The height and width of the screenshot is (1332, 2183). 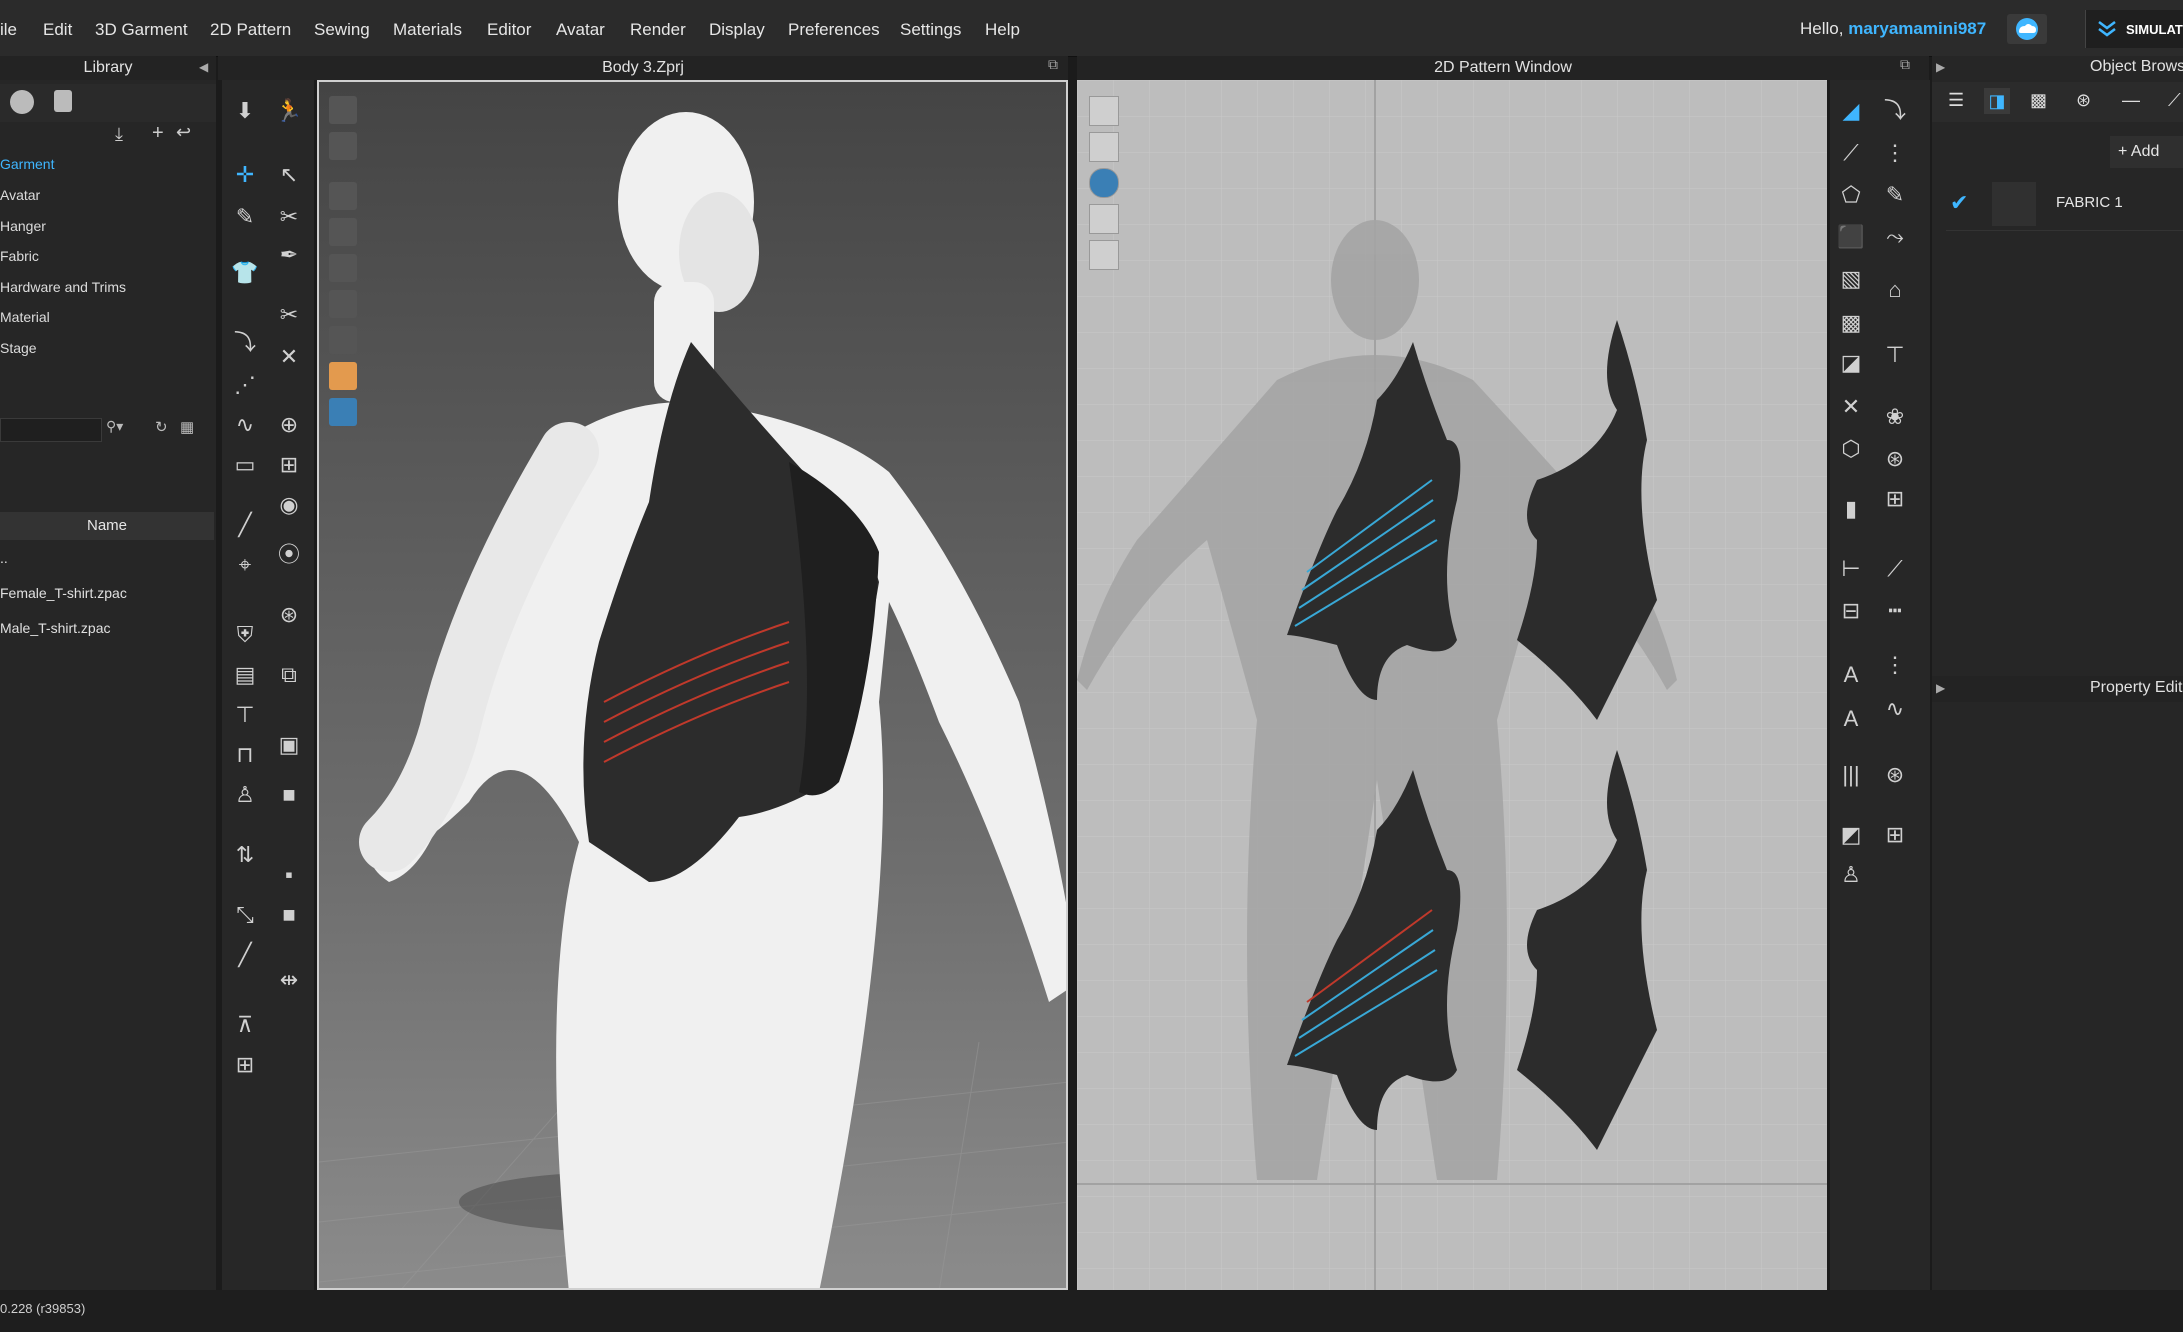 What do you see at coordinates (245, 855) in the screenshot?
I see `measure-icon: ⇅` at bounding box center [245, 855].